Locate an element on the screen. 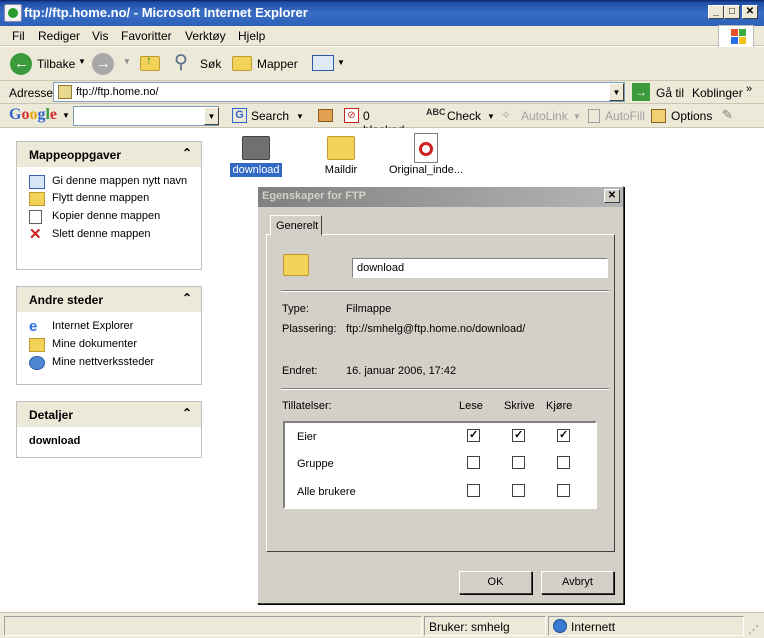  details-header: Detaljer ⌃ is located at coordinates (109, 414).